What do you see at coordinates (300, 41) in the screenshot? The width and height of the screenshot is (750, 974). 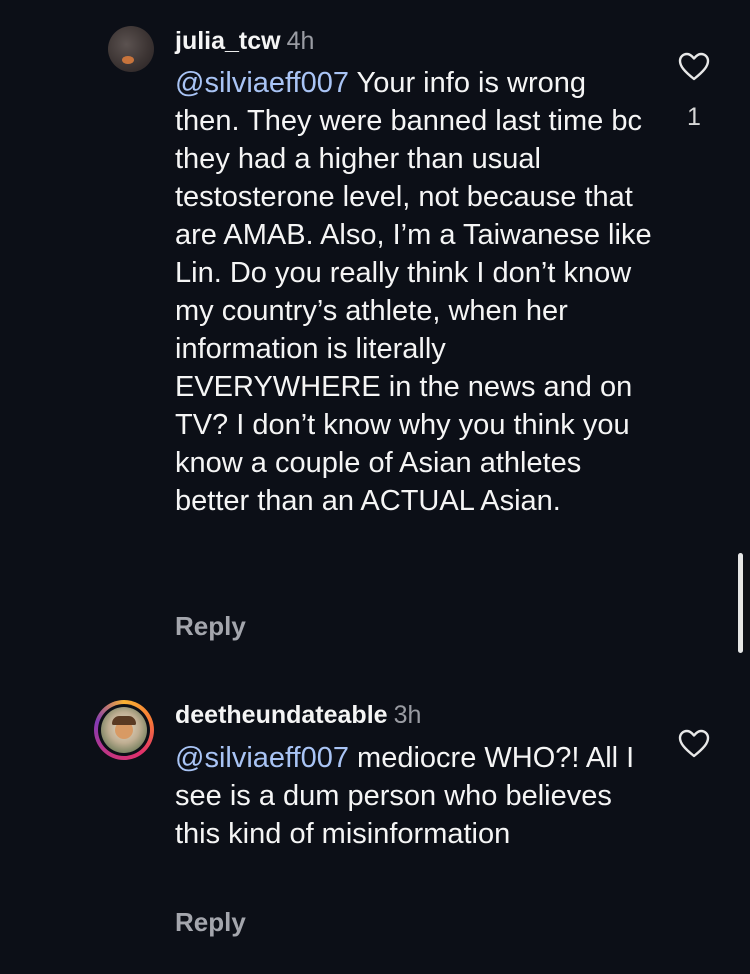 I see `timestamp: 4h` at bounding box center [300, 41].